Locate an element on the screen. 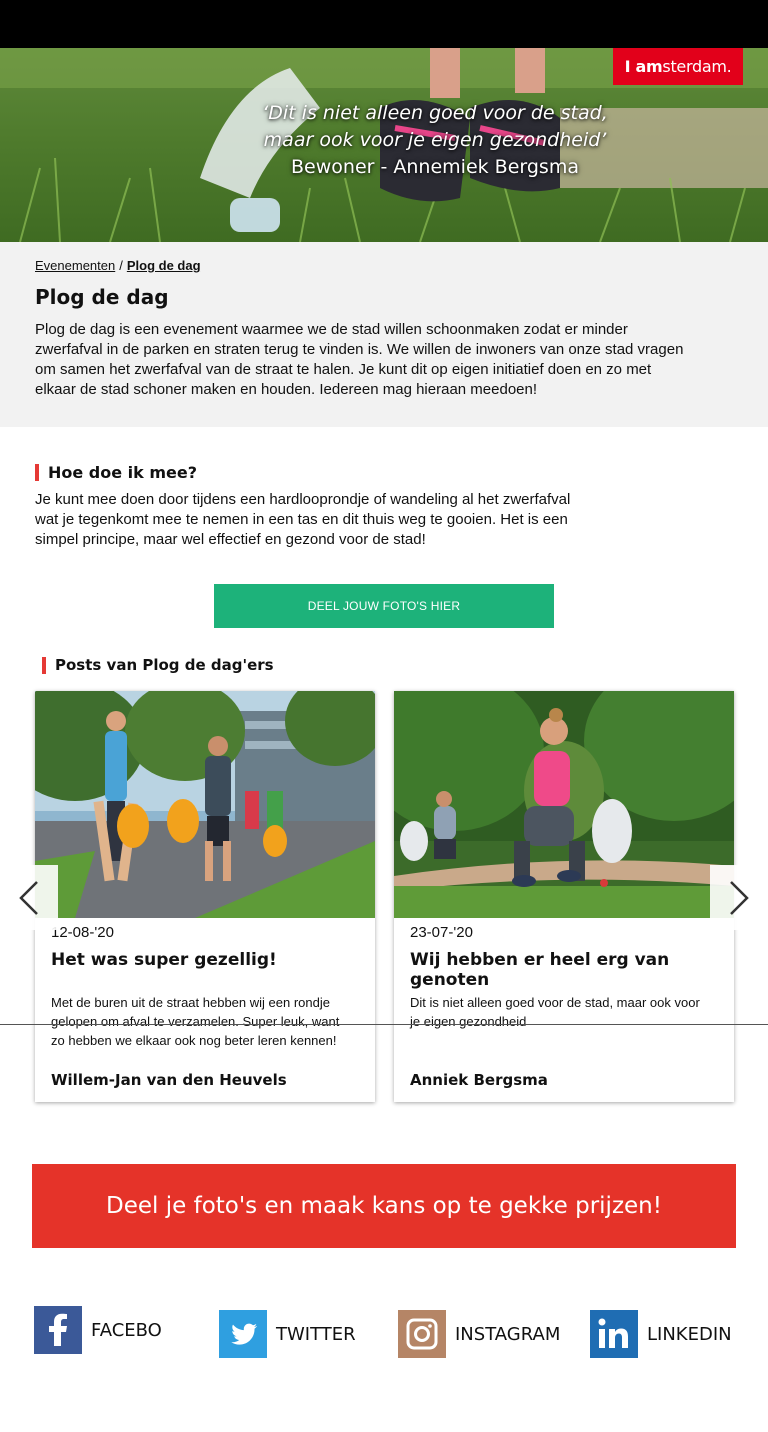 This screenshot has height=1432, width=768. carousel-next-button is located at coordinates (739, 897).